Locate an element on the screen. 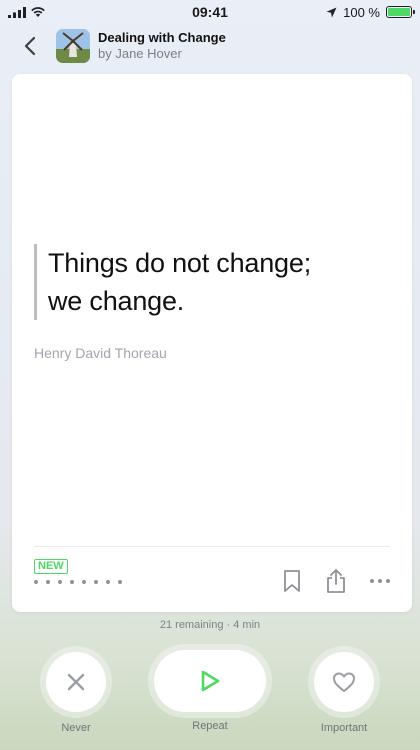 The height and width of the screenshot is (750, 420). windmill-icon is located at coordinates (73, 46).